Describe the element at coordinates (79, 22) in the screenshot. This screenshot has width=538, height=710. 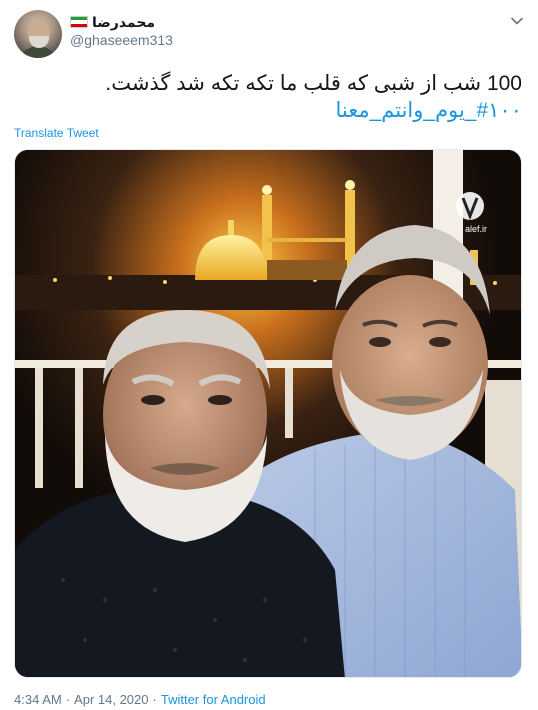
I see `iran-flag-icon` at that location.